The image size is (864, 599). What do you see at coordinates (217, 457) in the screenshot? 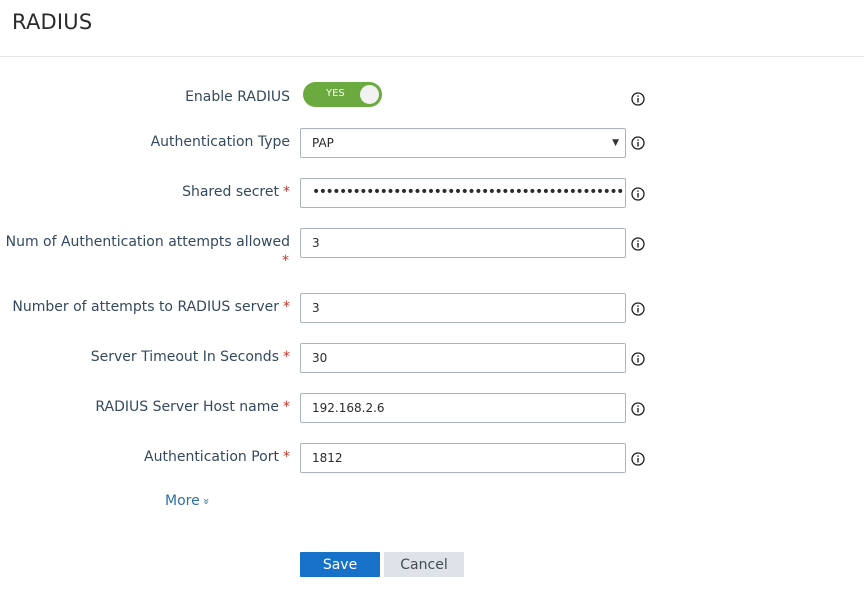
I see `auth-port-label: Authentication Port *` at bounding box center [217, 457].